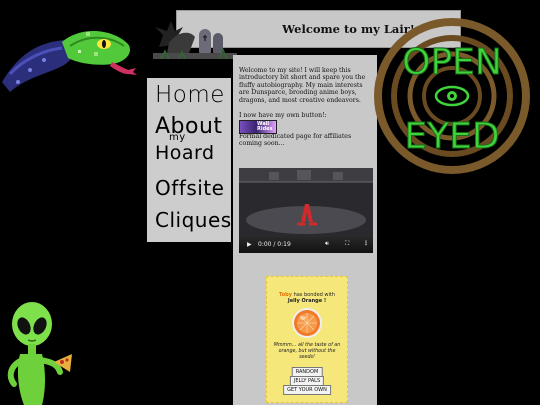  I want to click on more-options-icon: ⋮, so click(366, 243).